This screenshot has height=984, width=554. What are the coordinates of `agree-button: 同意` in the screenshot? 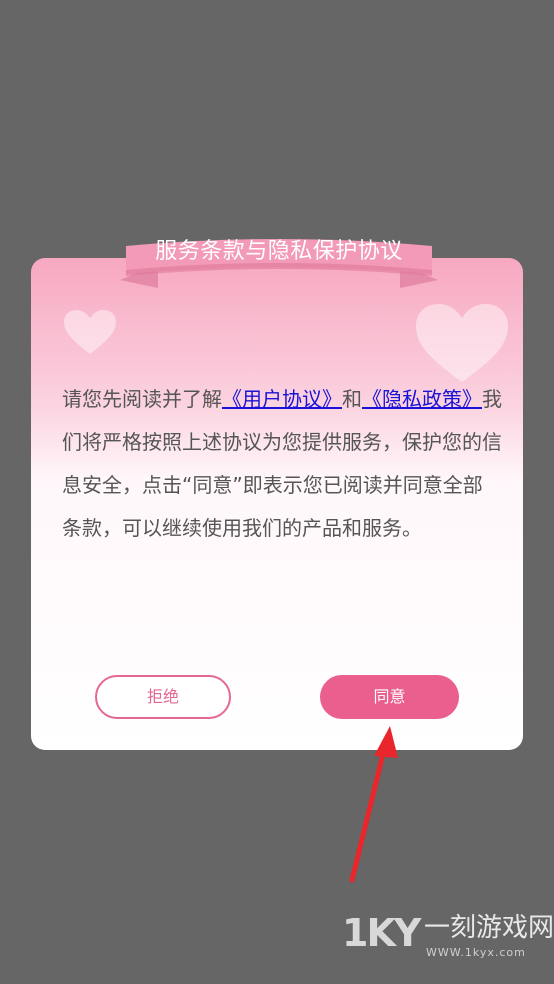 It's located at (389, 697).